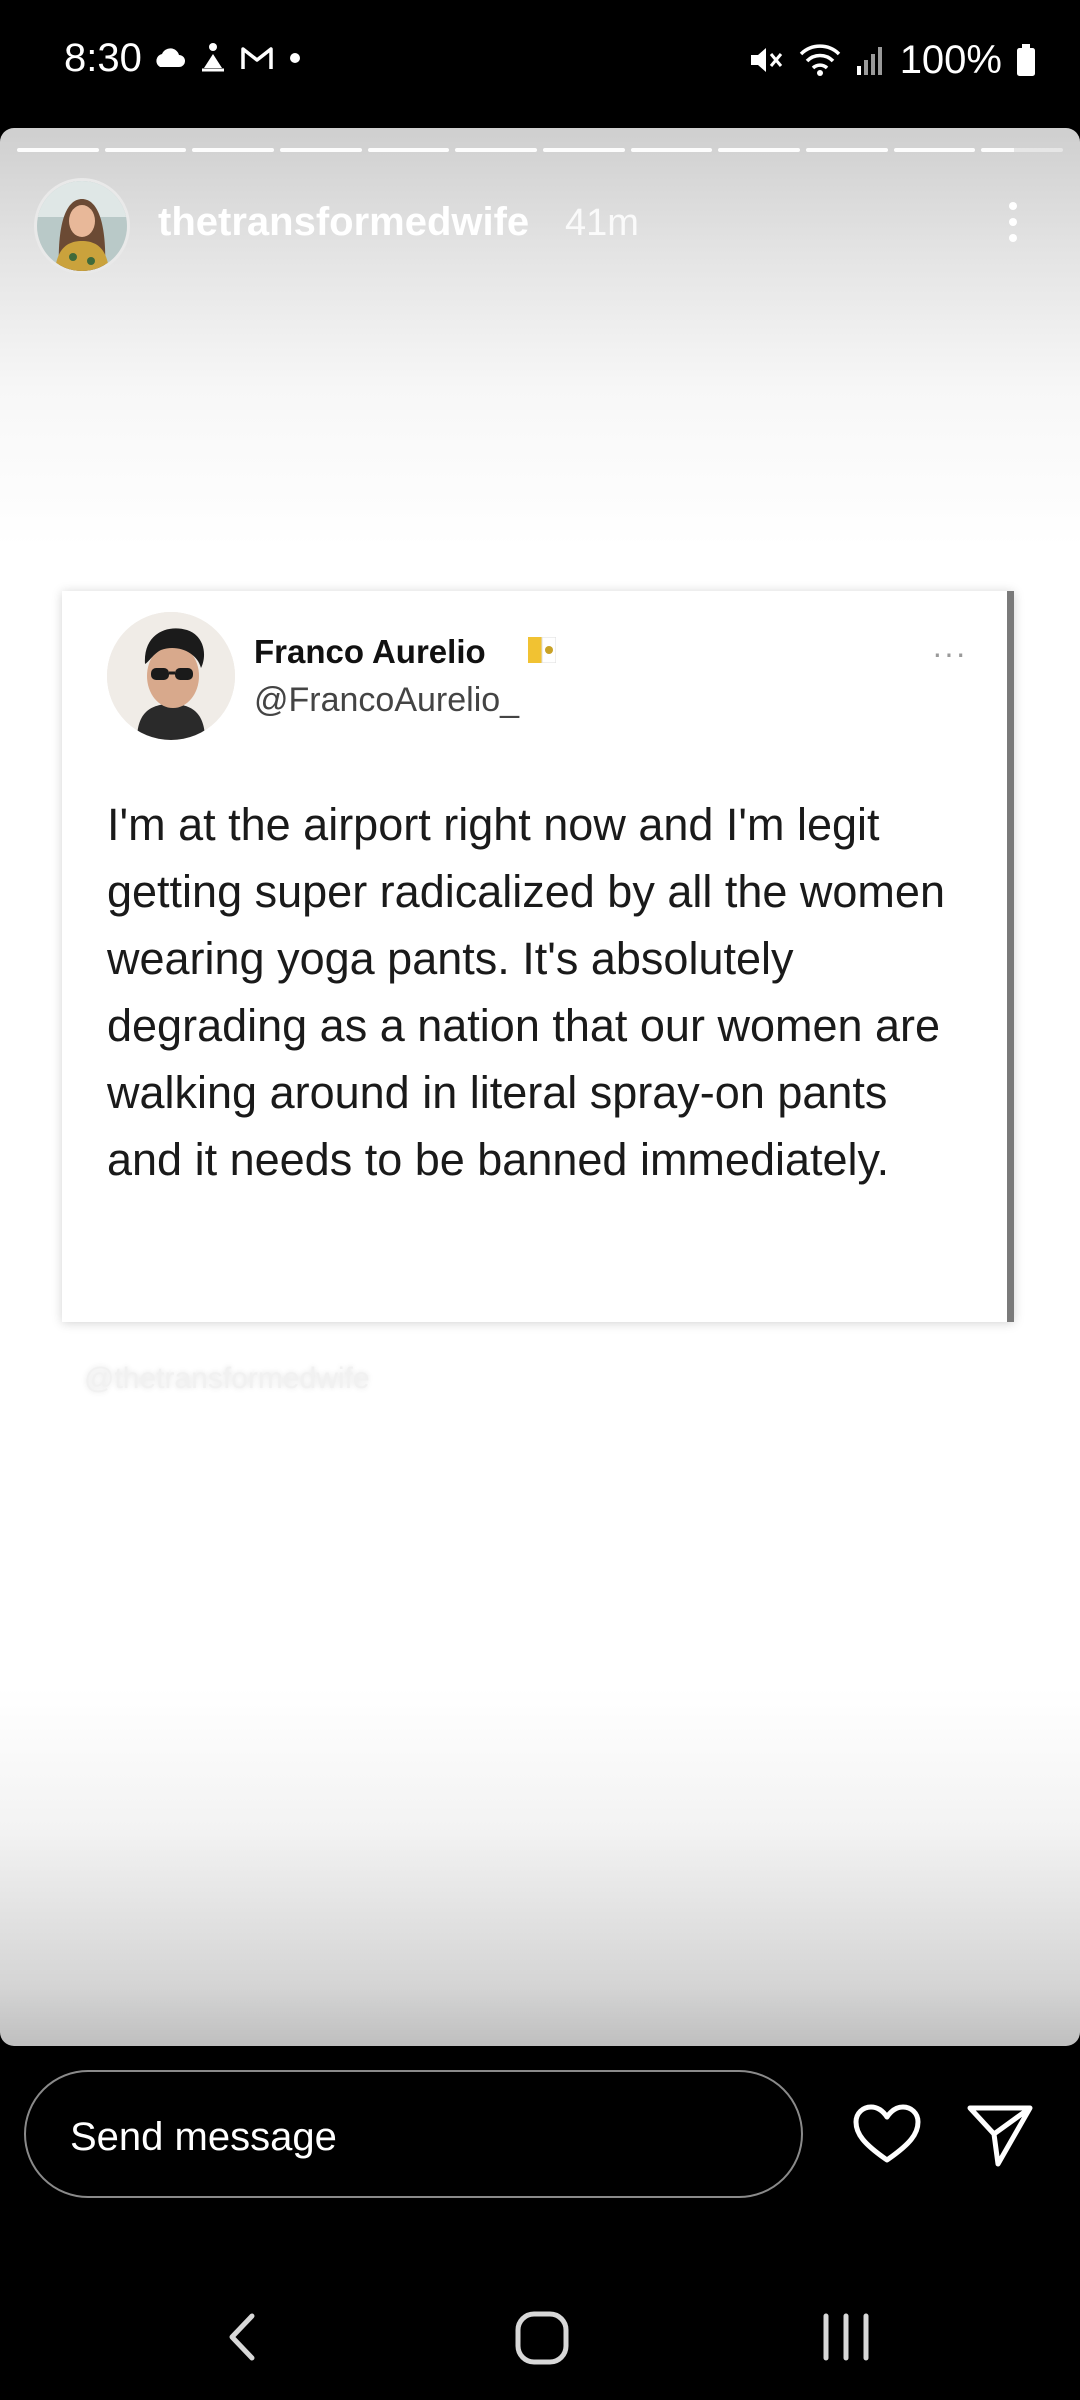  Describe the element at coordinates (950, 59) in the screenshot. I see `battery-percentage: 100%` at that location.